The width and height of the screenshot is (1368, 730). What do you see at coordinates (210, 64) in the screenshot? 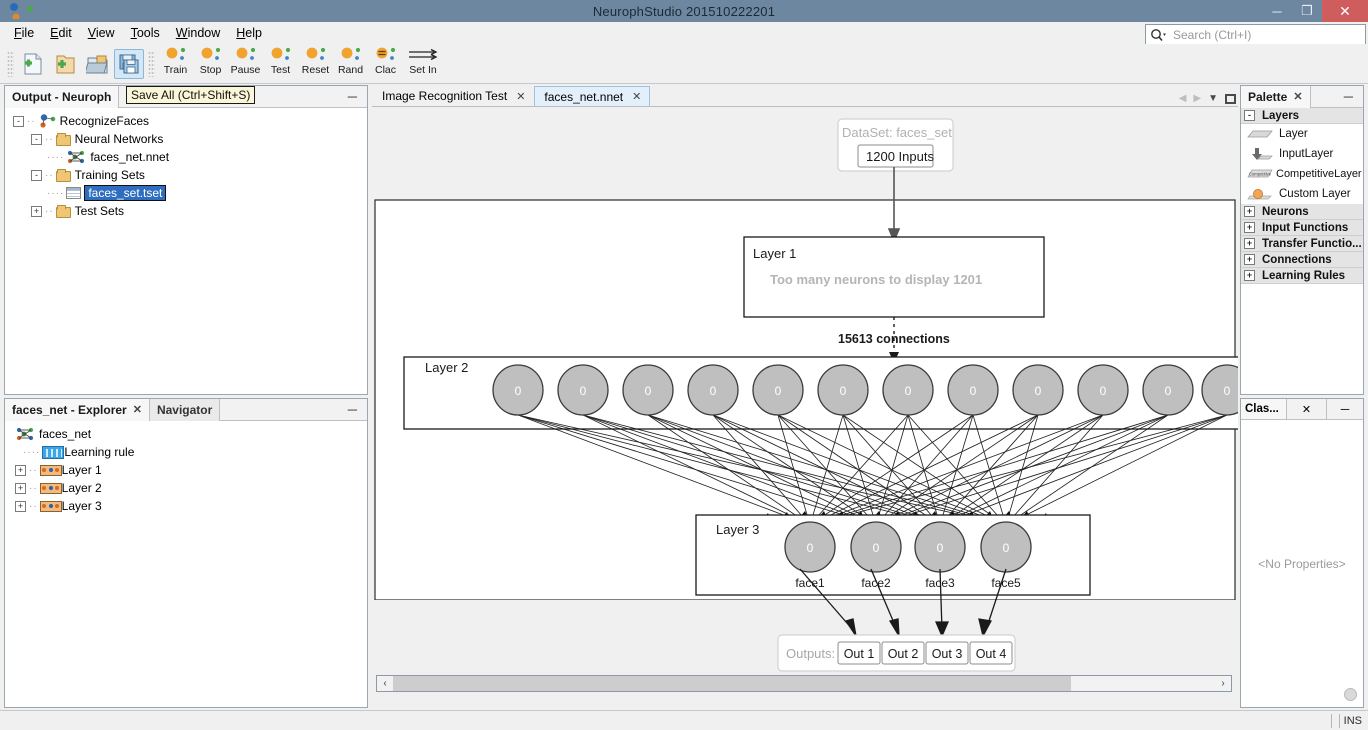
I see `stop-button: Stop` at bounding box center [210, 64].